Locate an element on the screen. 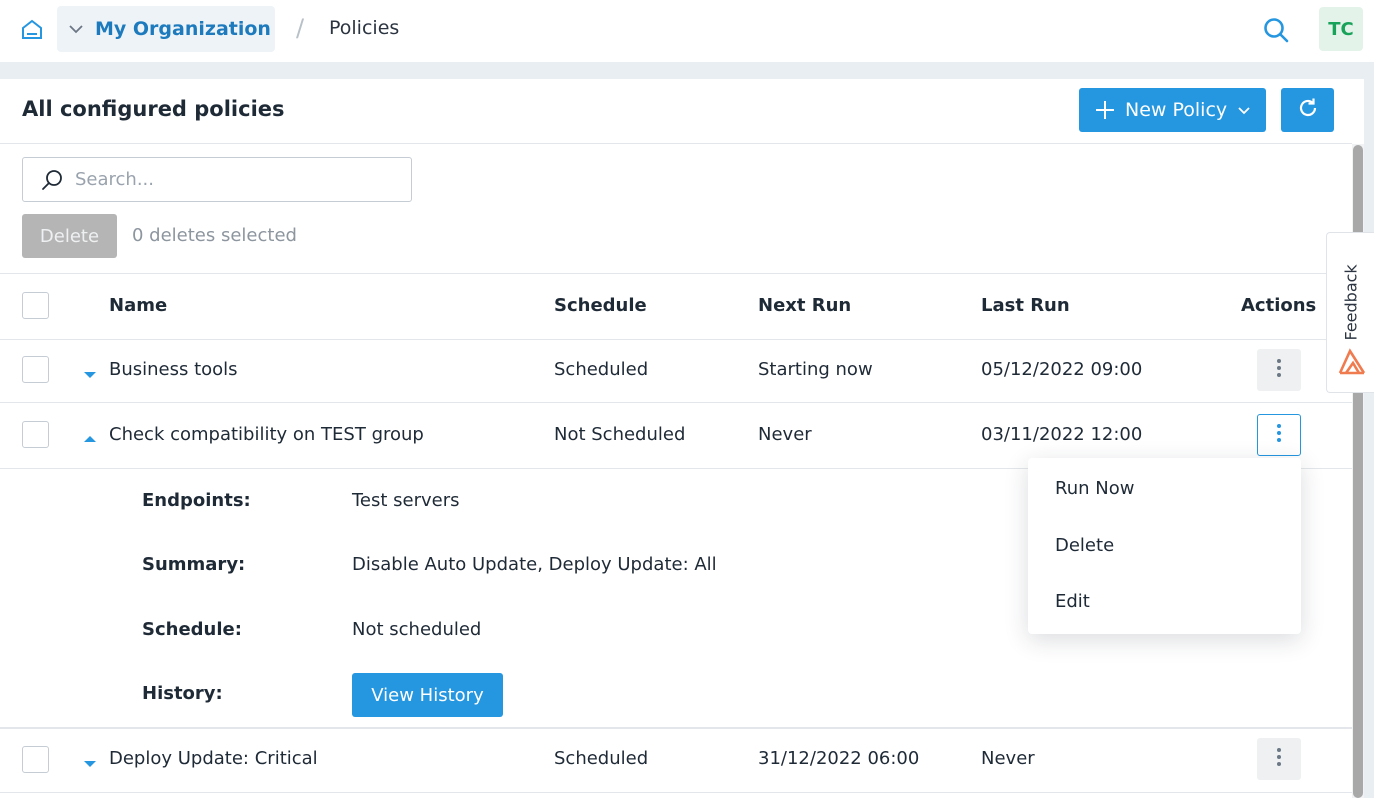 This screenshot has height=798, width=1374. view-history-button: View History is located at coordinates (427, 695).